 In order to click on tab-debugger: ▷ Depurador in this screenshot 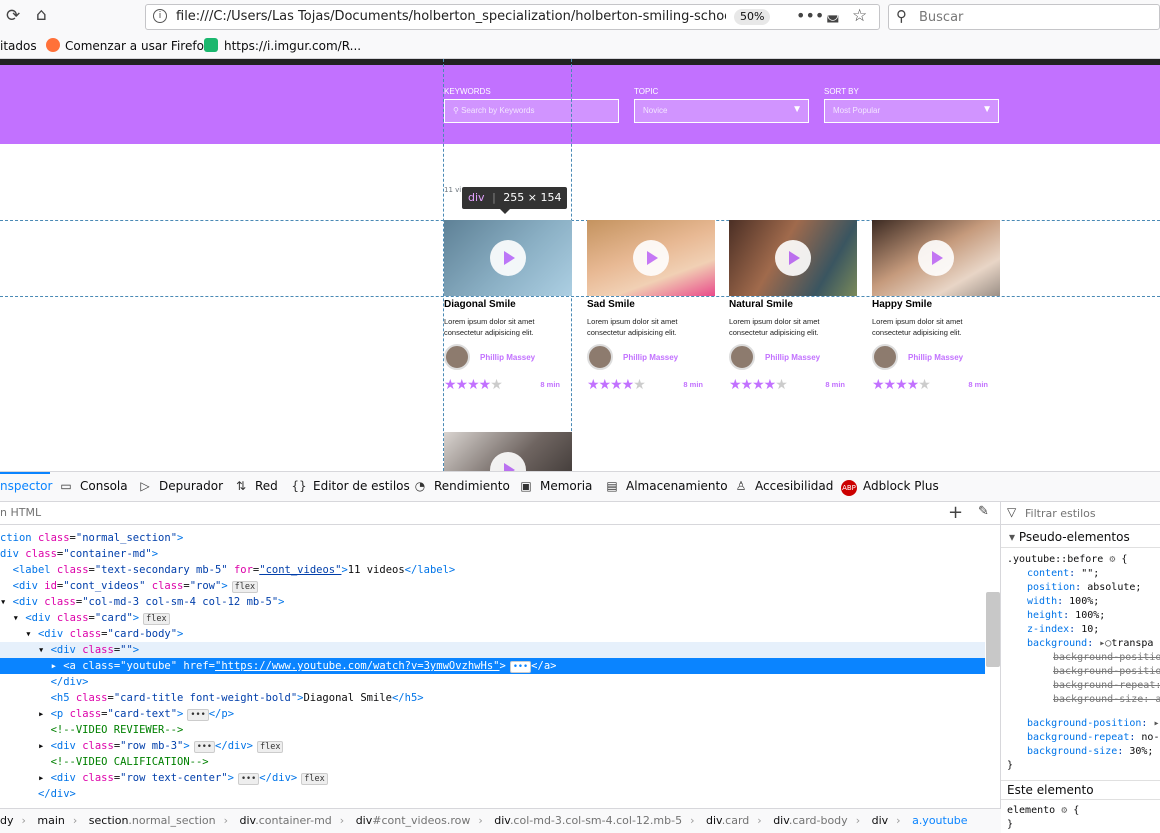, I will do `click(180, 486)`.